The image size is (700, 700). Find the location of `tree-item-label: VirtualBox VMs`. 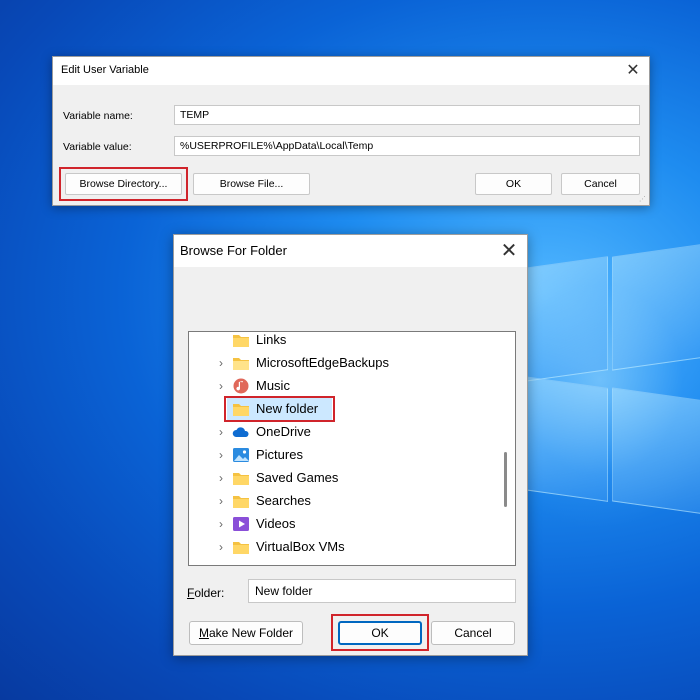

tree-item-label: VirtualBox VMs is located at coordinates (300, 546).